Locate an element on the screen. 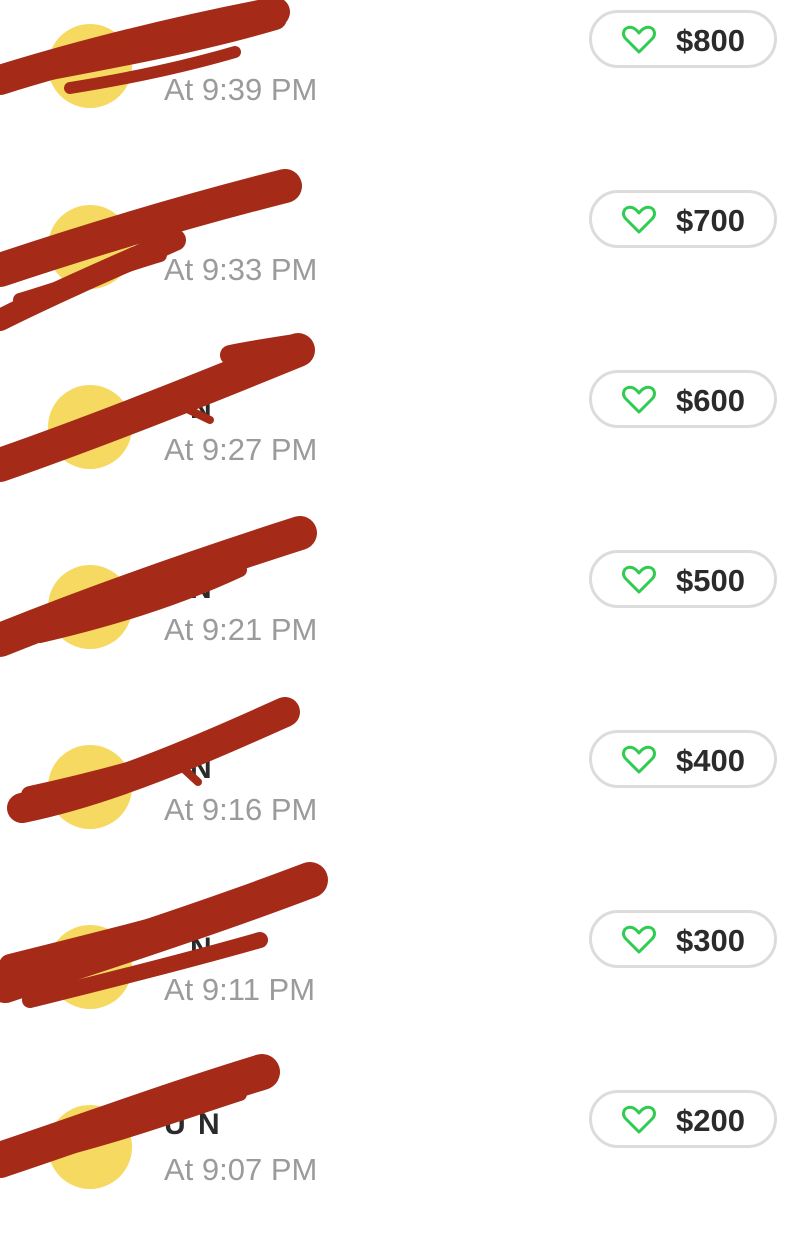 Image resolution: width=798 pixels, height=1260 pixels. transaction-time: At 9:39 PM is located at coordinates (241, 89).